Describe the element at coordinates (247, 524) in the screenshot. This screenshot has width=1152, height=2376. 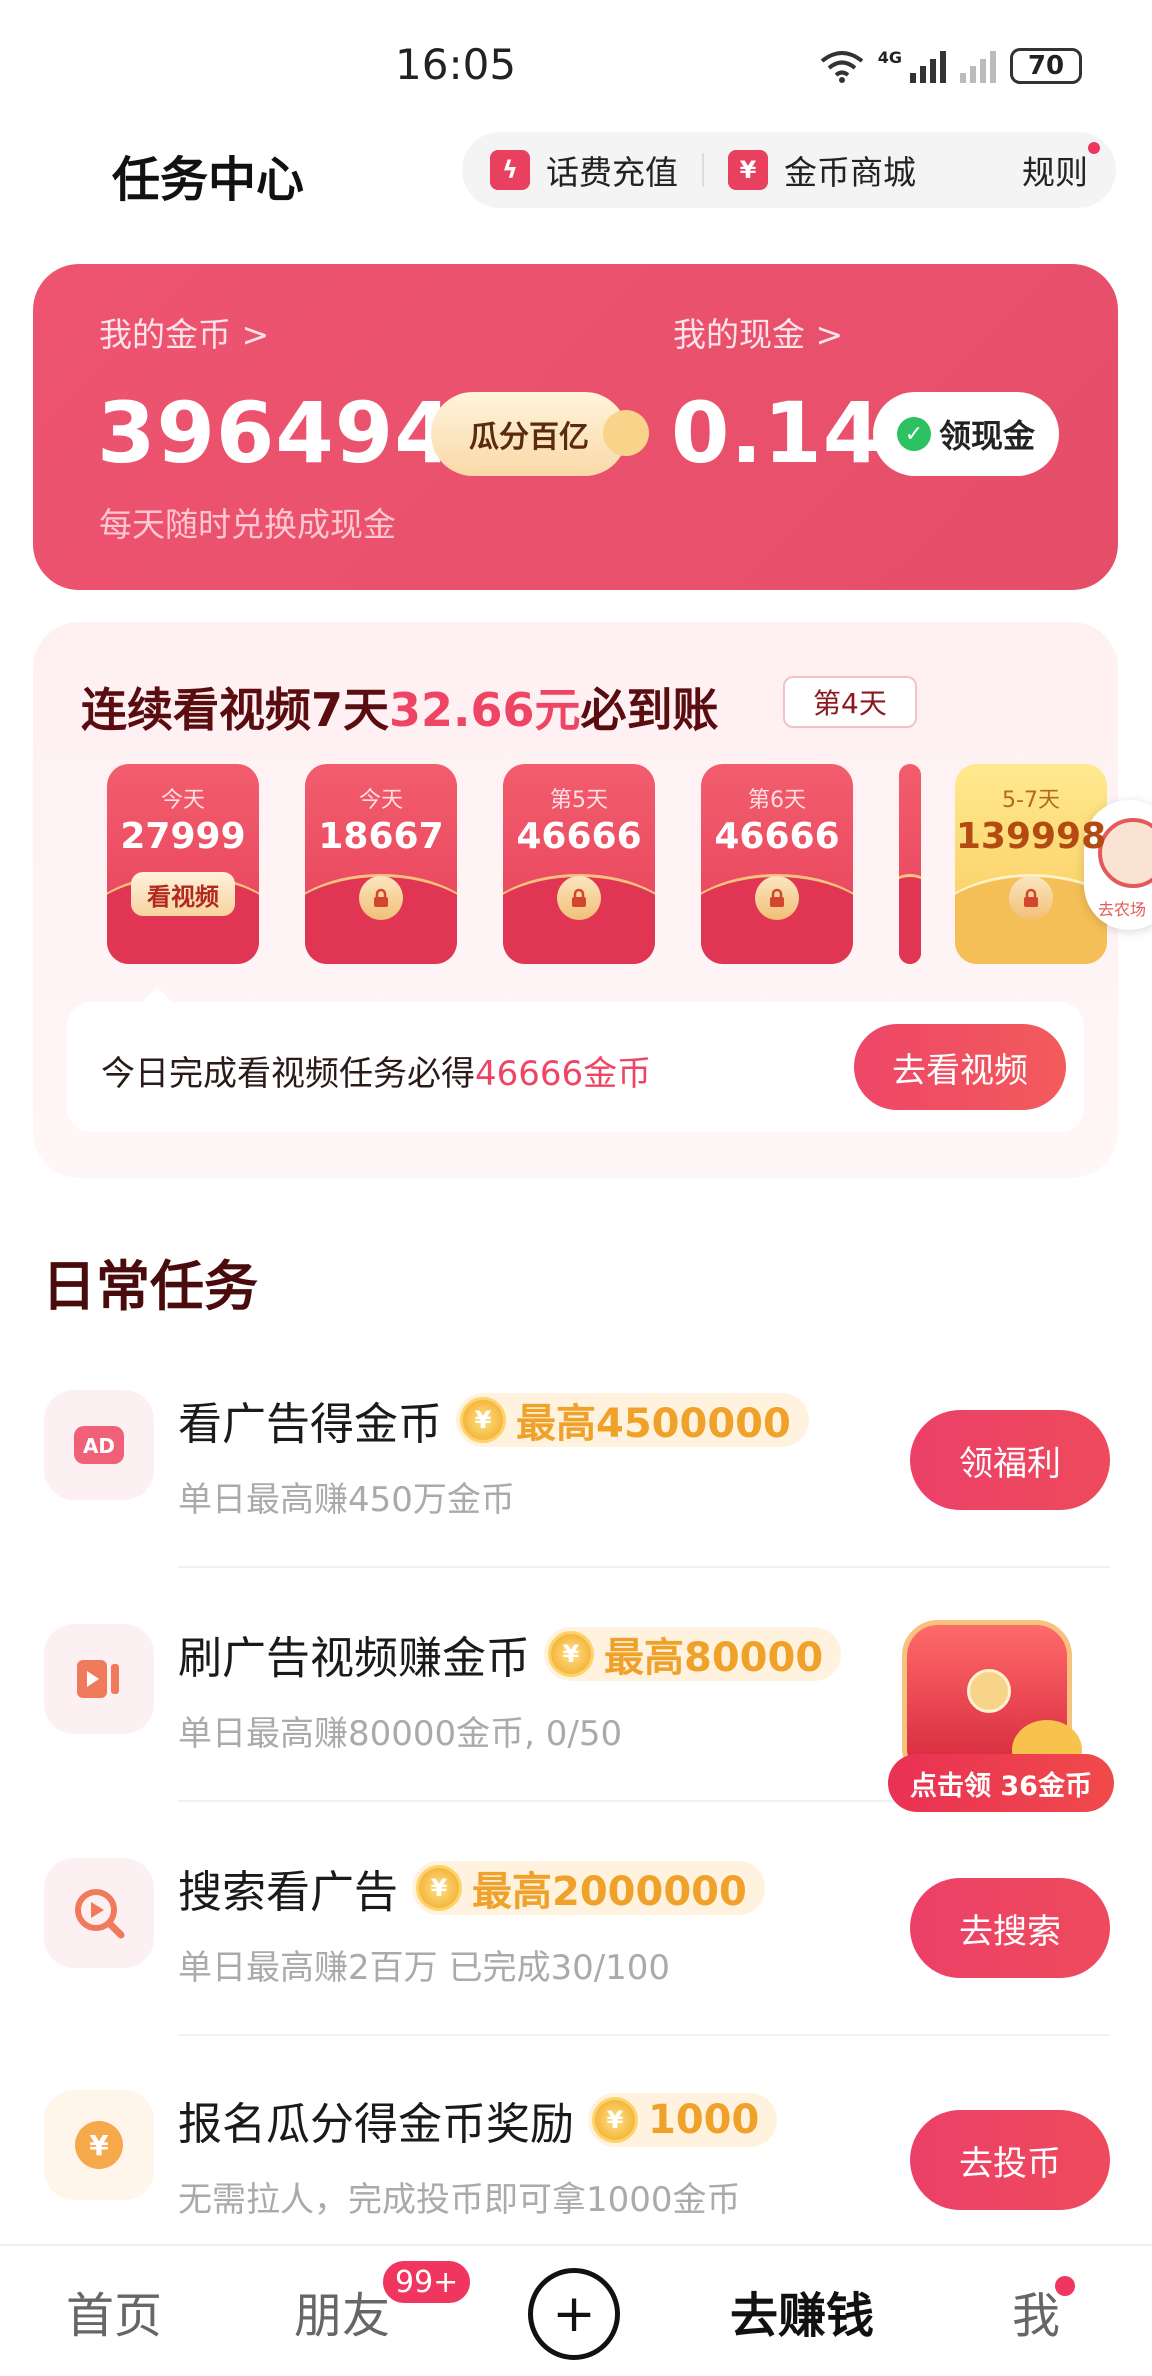
I see `coins-subtitle: 每天随时兑换成现金` at that location.